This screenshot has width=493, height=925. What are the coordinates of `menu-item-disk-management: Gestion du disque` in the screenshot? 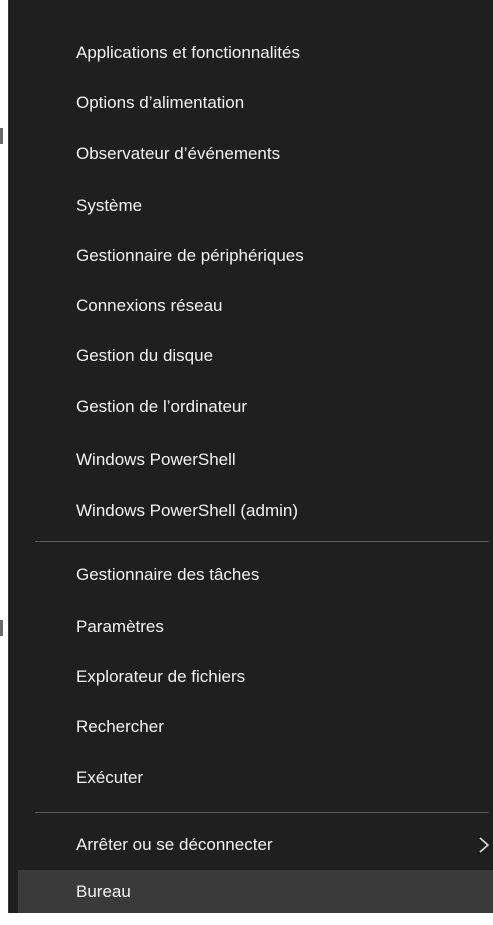 It's located at (255, 356).